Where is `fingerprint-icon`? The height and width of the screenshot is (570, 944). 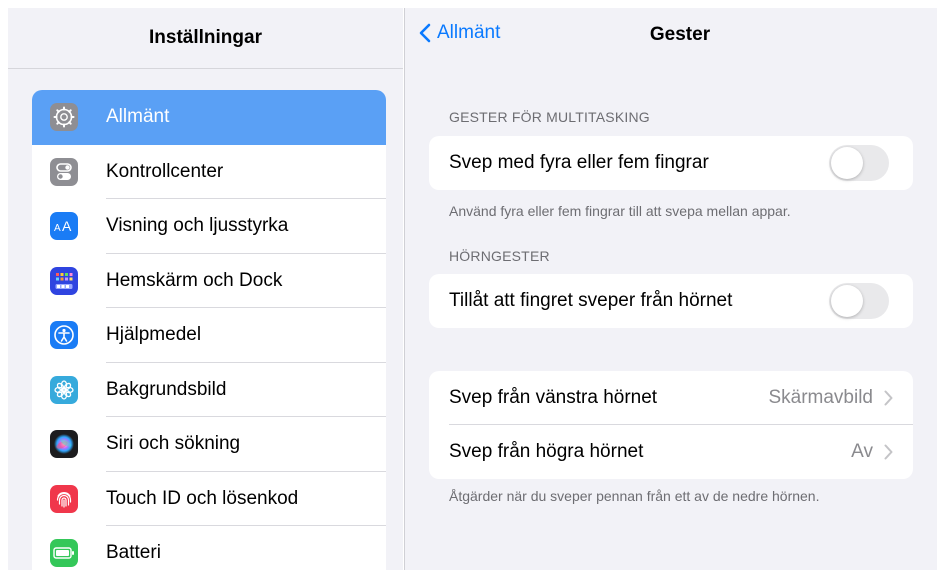
fingerprint-icon is located at coordinates (64, 498).